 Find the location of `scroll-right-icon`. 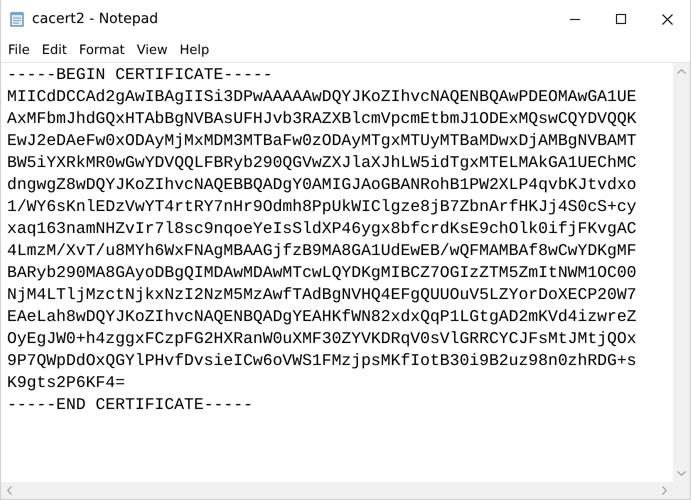

scroll-right-icon is located at coordinates (664, 490).